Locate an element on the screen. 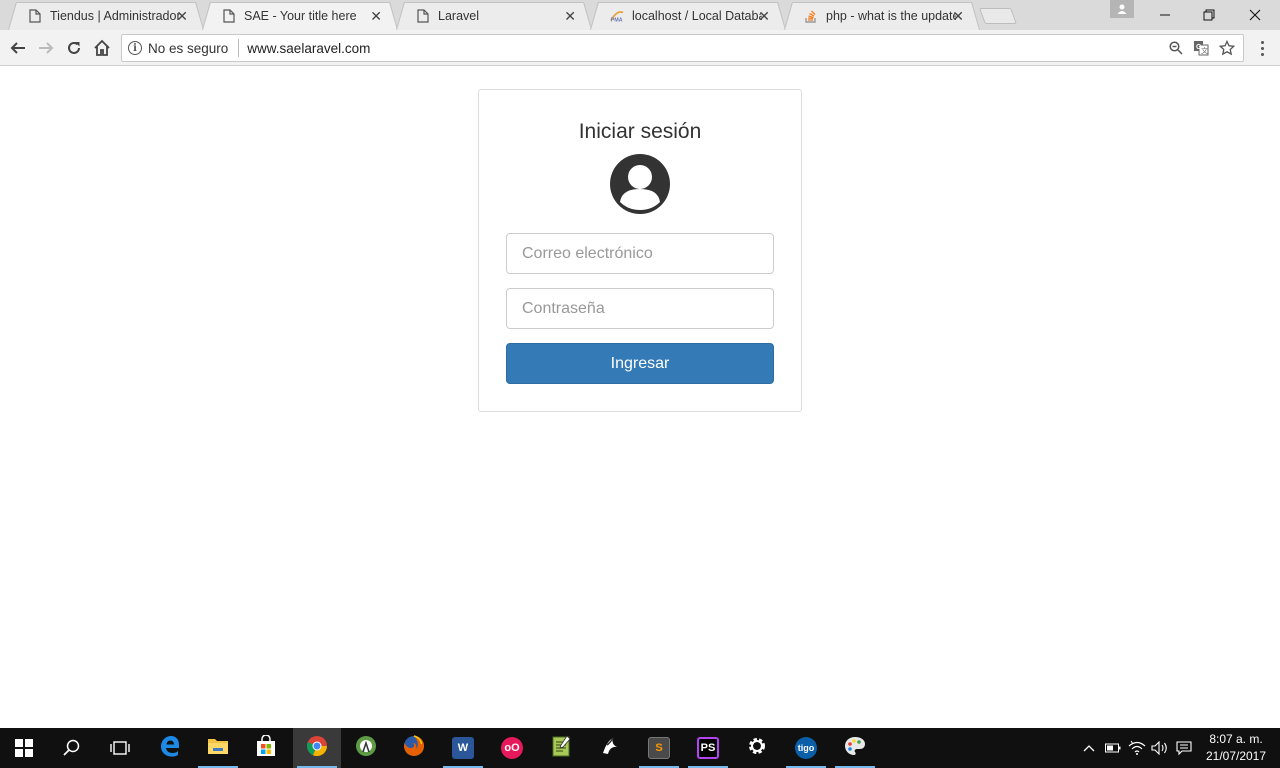 The height and width of the screenshot is (768, 1280). tab-title: php - what is the update is located at coordinates (891, 16).